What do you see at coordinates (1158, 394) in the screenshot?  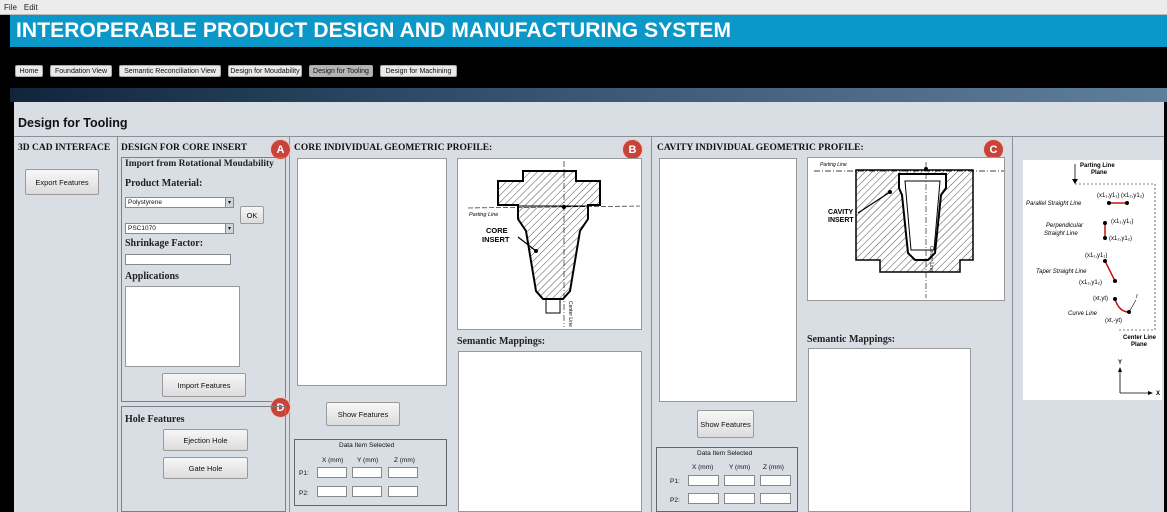 I see `legend-axis-x: X` at bounding box center [1158, 394].